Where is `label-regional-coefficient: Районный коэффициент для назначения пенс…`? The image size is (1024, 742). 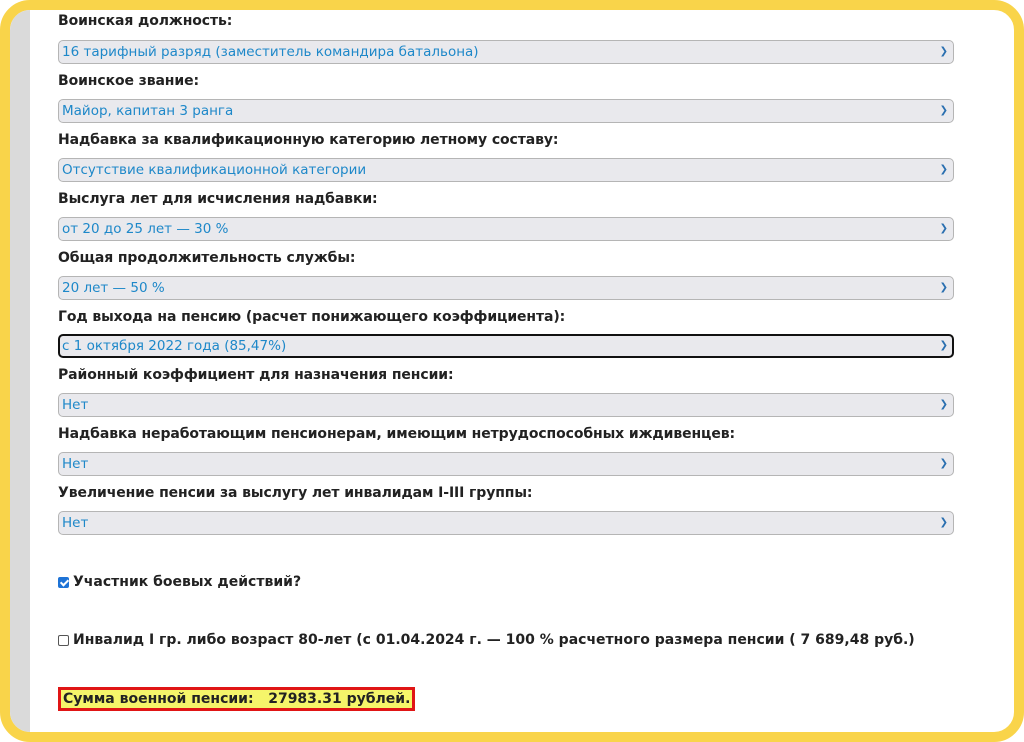
label-regional-coefficient: Районный коэффициент для назначения пенс… is located at coordinates (256, 375).